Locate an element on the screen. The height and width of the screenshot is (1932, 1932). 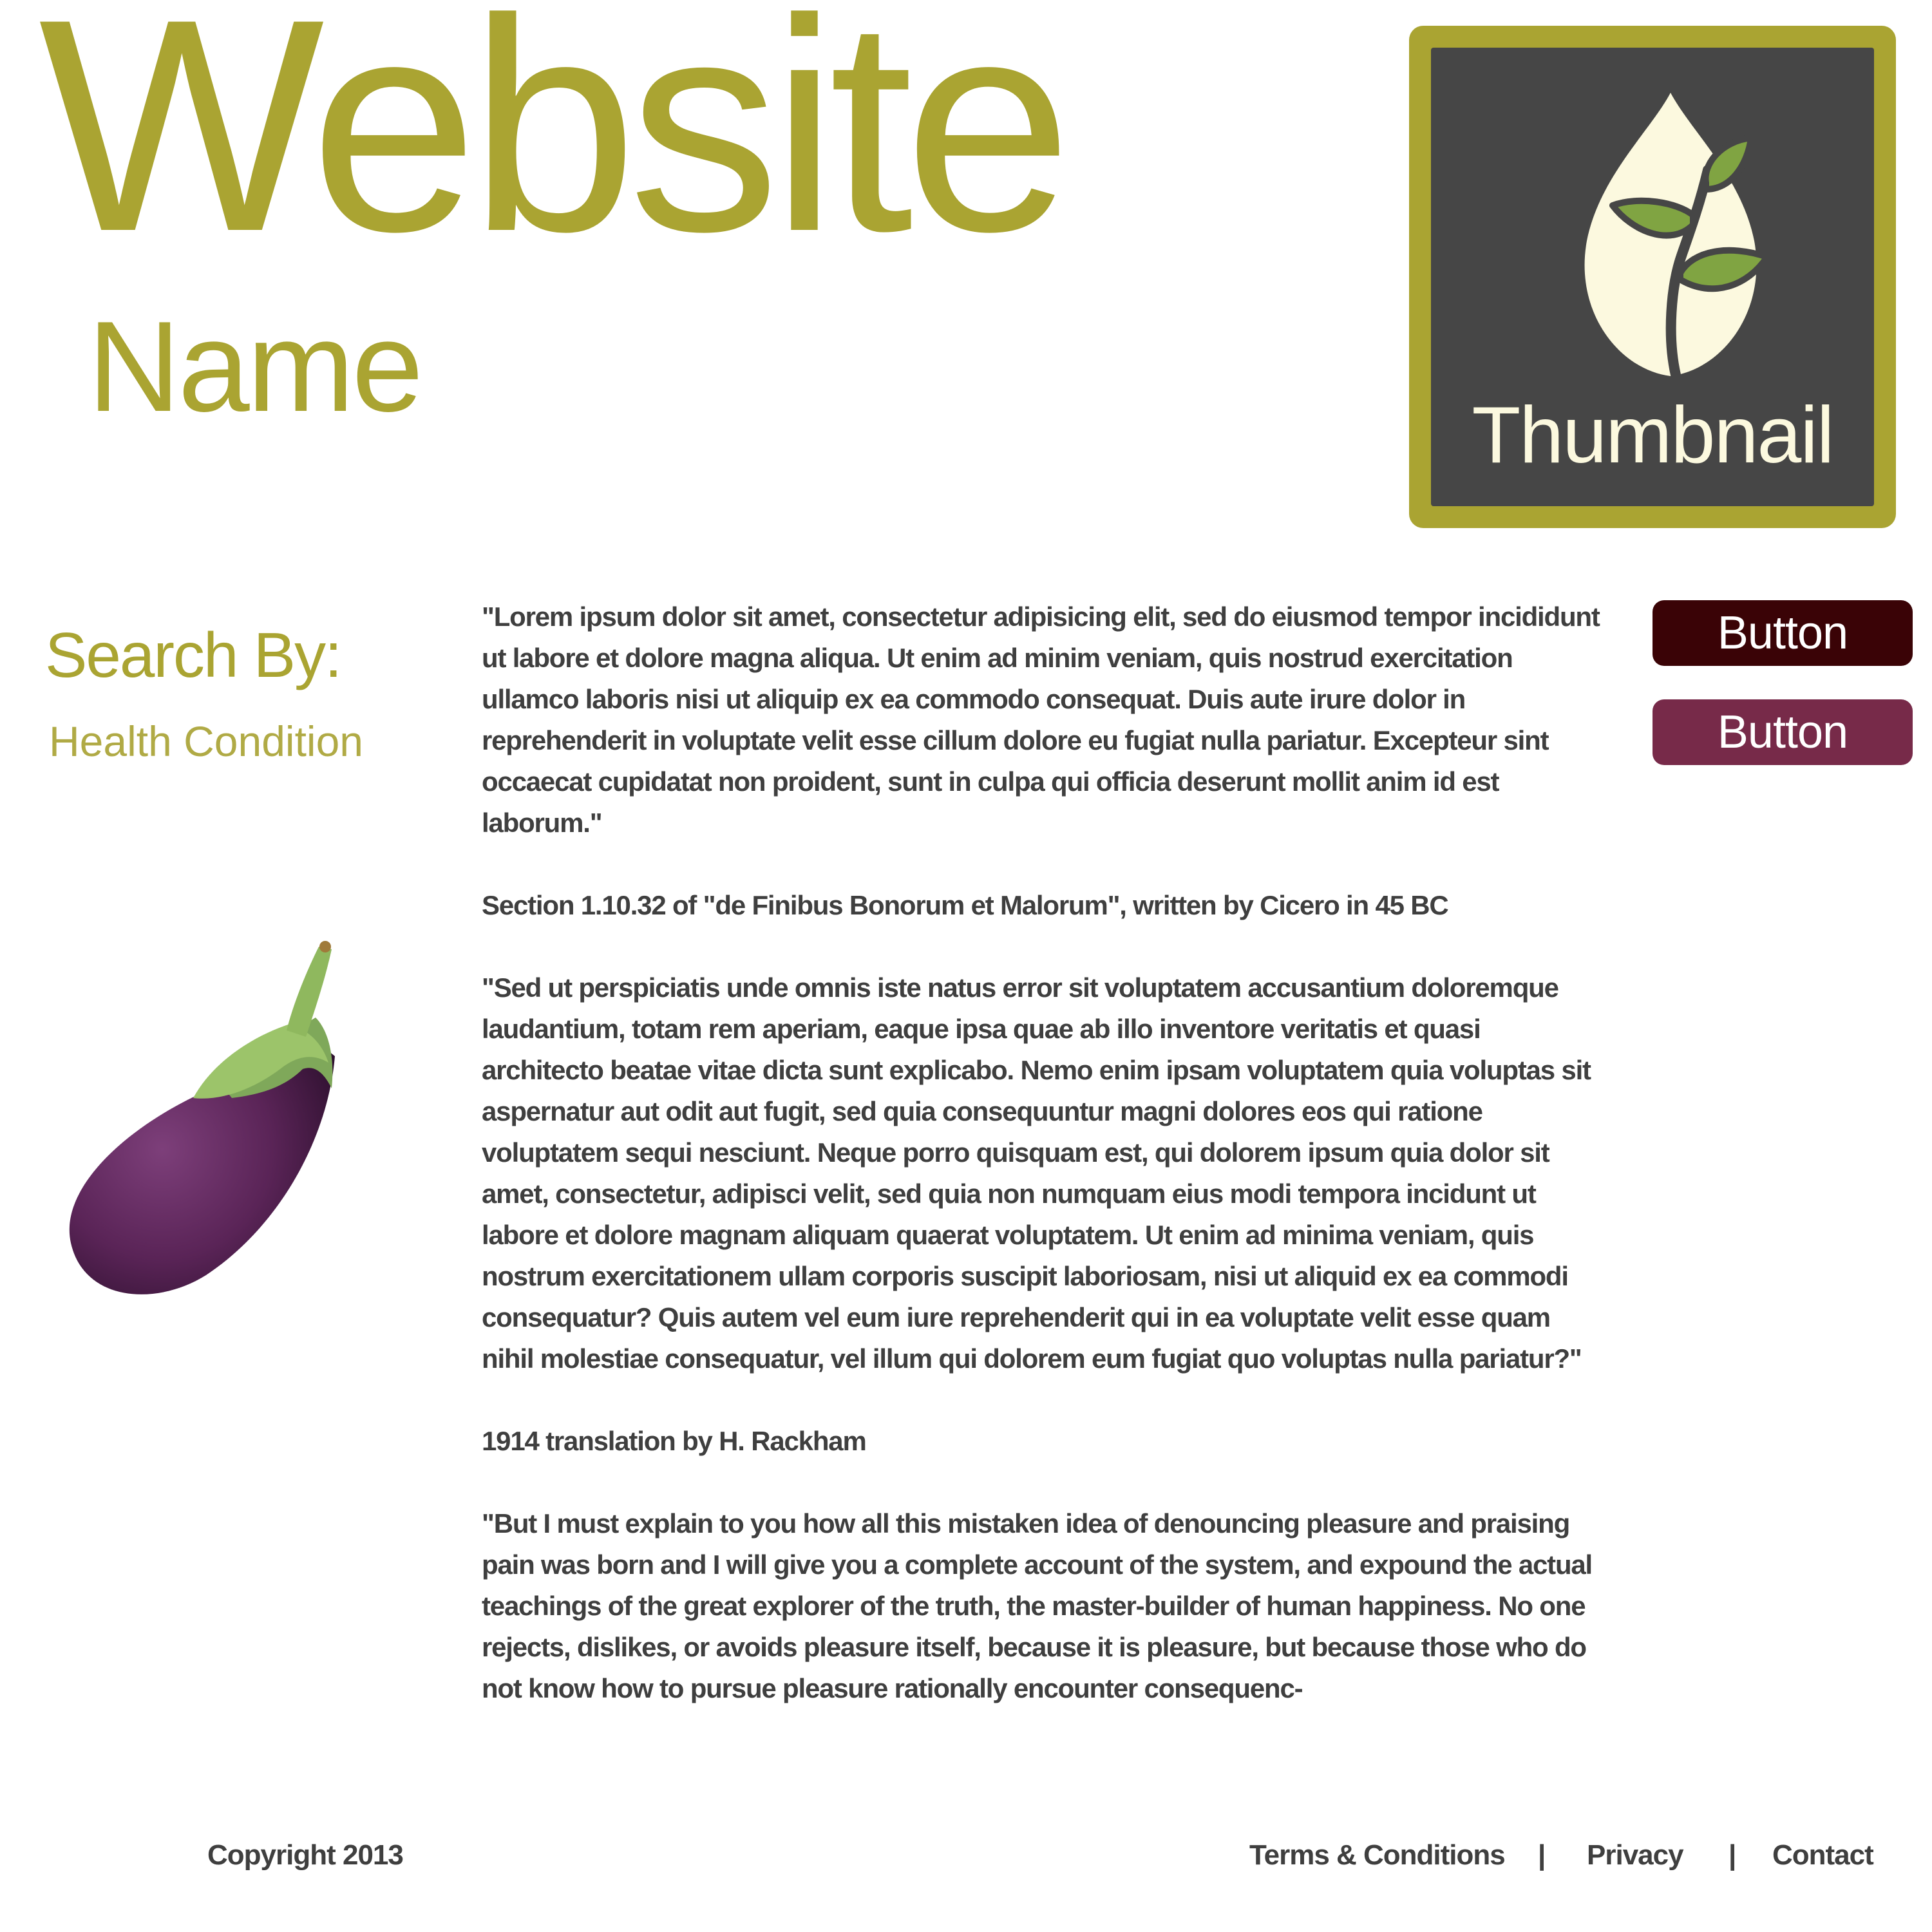
primary-button: Button is located at coordinates (1783, 633).